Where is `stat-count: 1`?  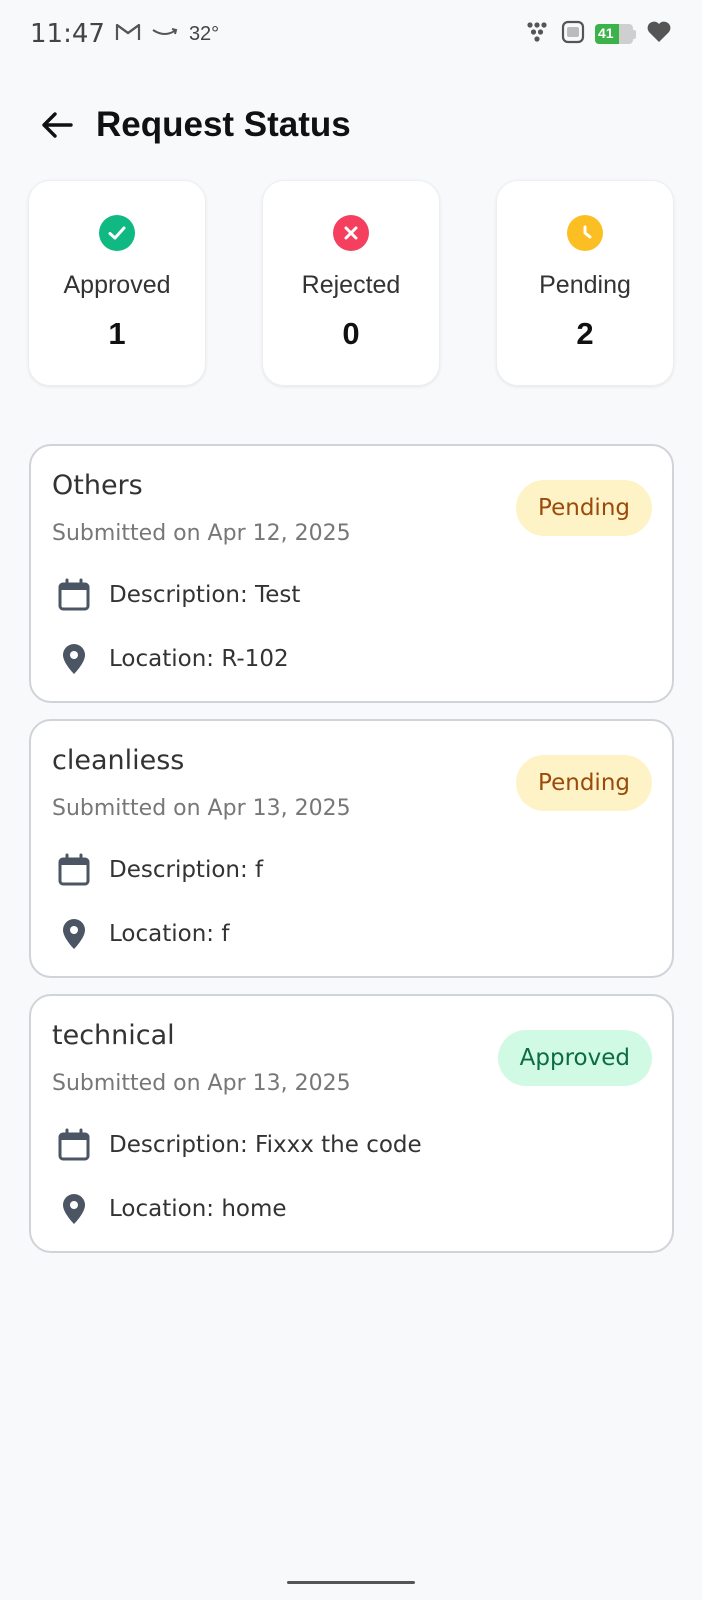
stat-count: 1 is located at coordinates (117, 333).